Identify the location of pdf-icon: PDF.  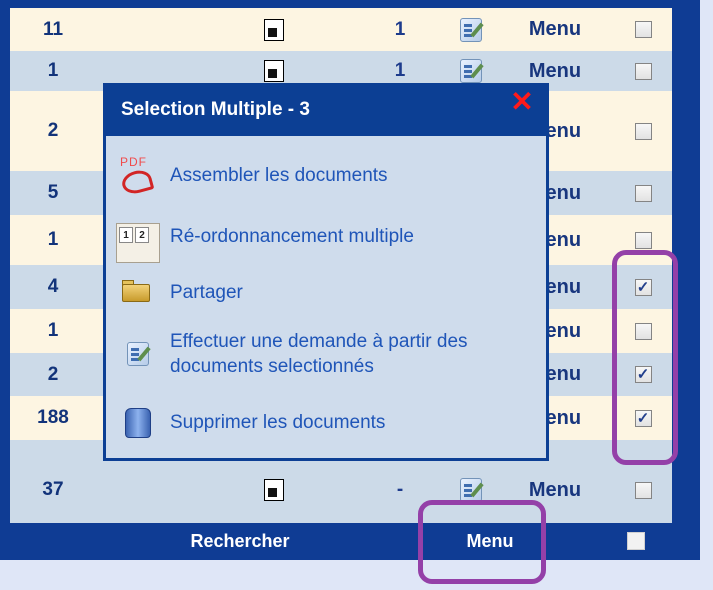
(138, 176).